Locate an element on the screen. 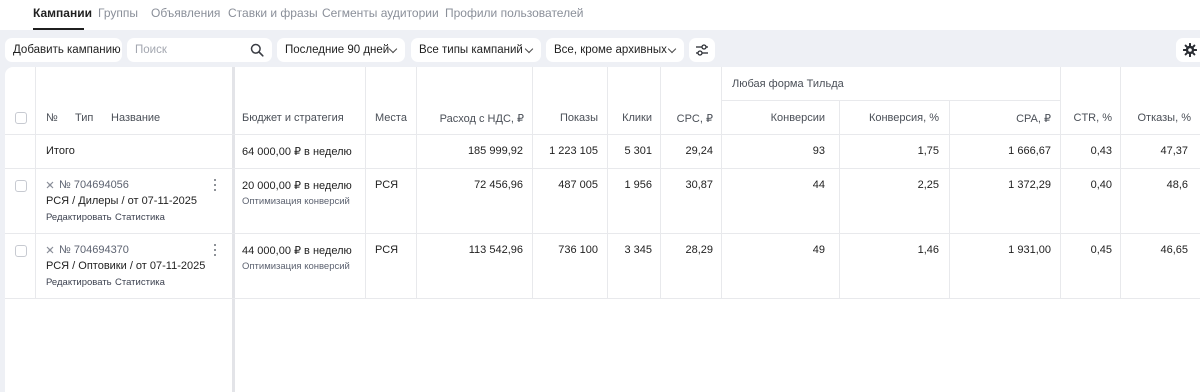 Image resolution: width=1200 pixels, height=392 pixels. status-filter-select: Все, кроме архивных is located at coordinates (615, 50).